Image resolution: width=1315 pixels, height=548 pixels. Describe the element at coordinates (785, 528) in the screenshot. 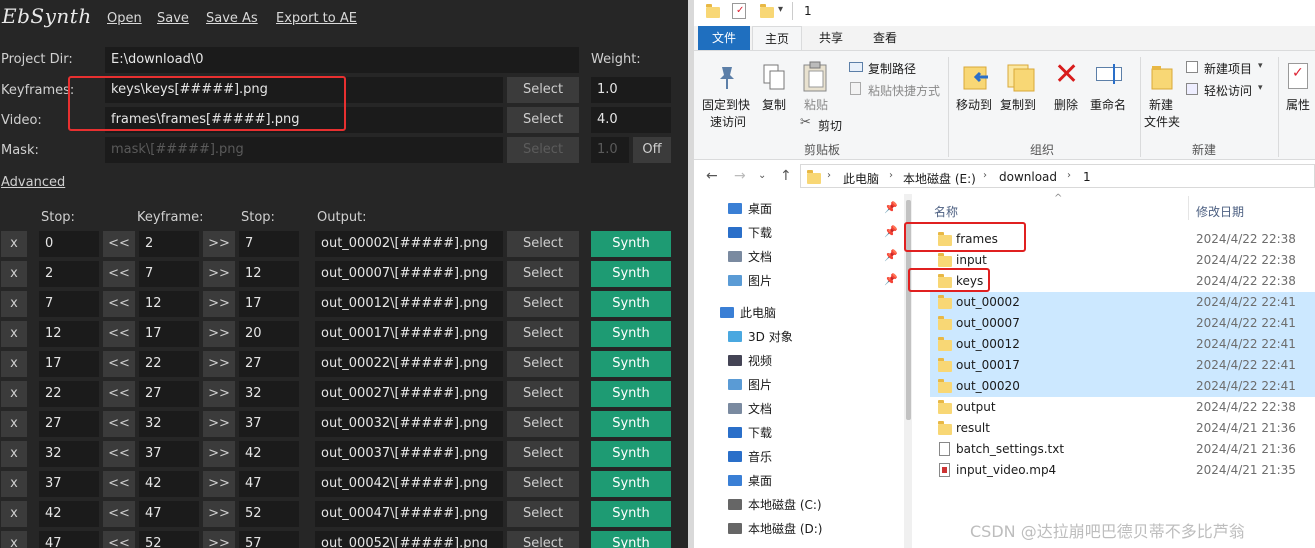

I see `nav-item: 本地磁盘 (D:)` at that location.